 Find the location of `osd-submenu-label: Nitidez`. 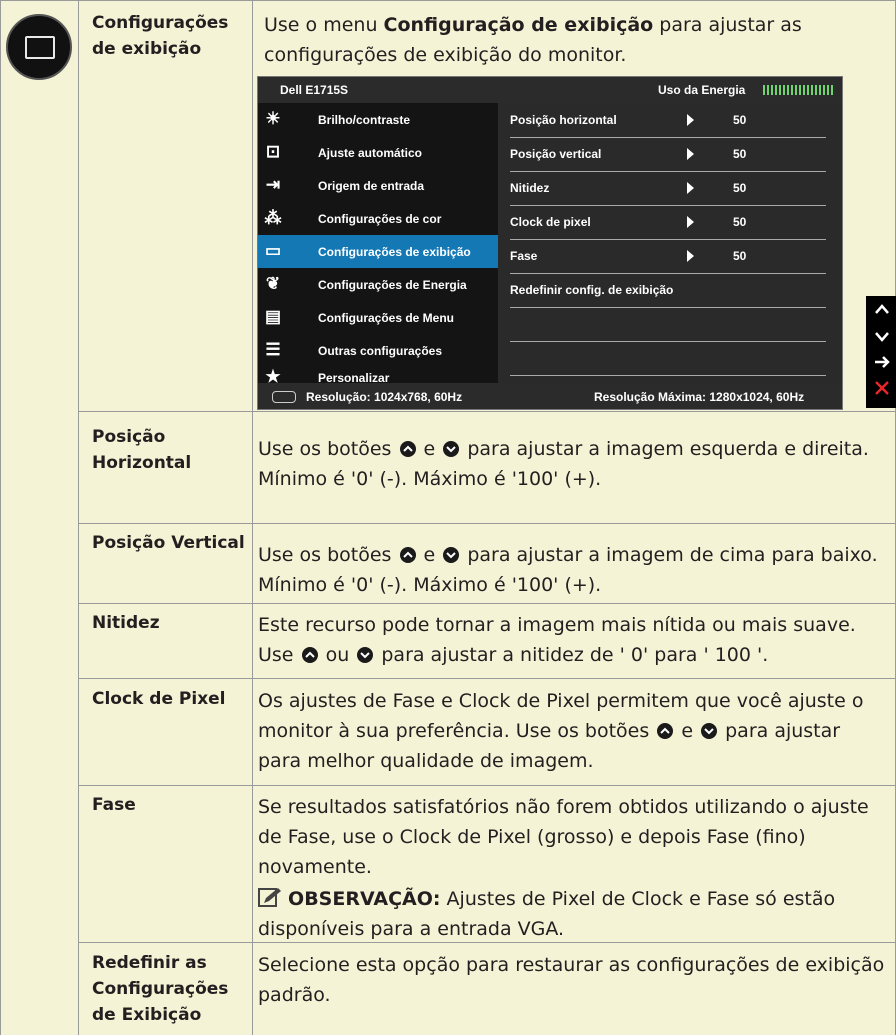

osd-submenu-label: Nitidez is located at coordinates (530, 188).